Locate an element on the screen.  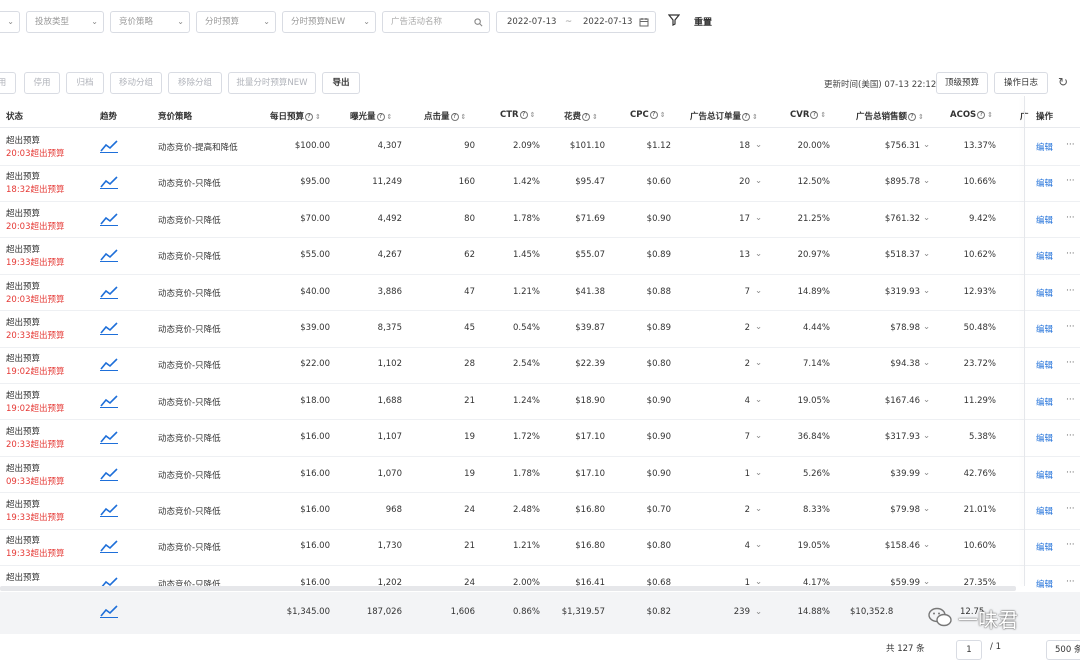
reset-button: 重置 is located at coordinates (703, 21).